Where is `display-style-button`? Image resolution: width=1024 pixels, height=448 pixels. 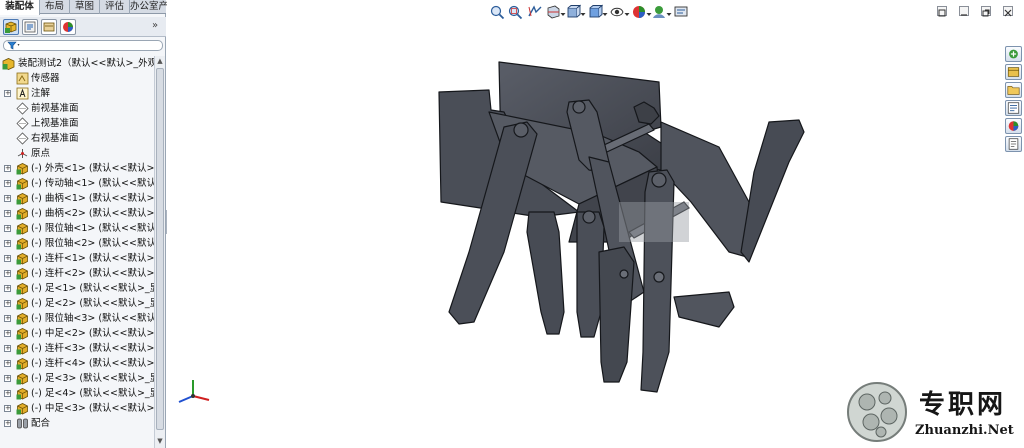
display-style-button is located at coordinates (595, 12).